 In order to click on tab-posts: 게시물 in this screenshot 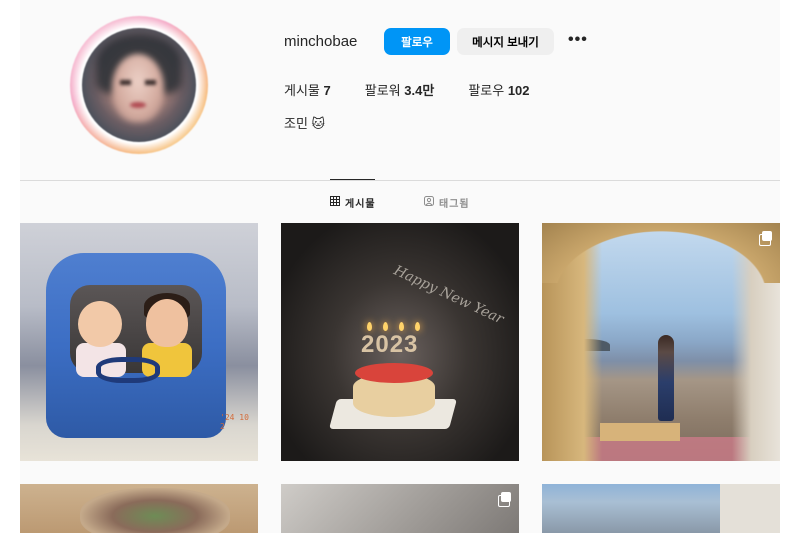, I will do `click(353, 202)`.